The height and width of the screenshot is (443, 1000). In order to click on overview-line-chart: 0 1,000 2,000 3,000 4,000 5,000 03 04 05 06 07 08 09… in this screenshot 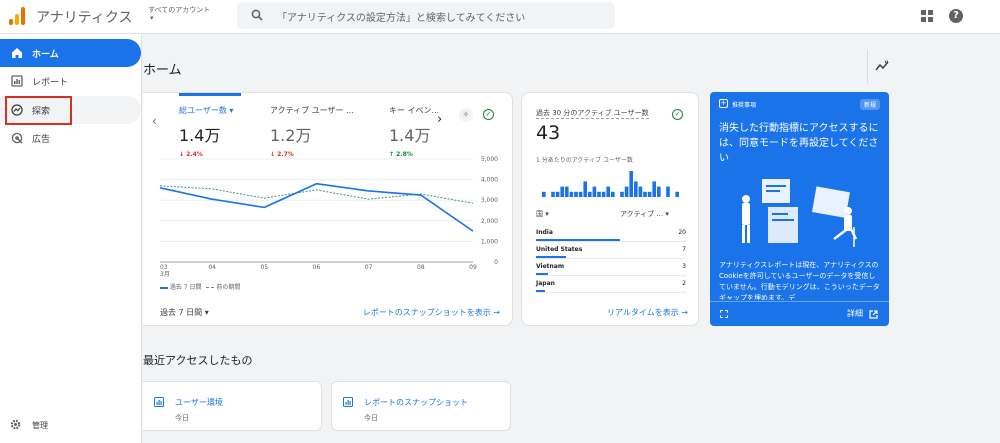, I will do `click(328, 217)`.